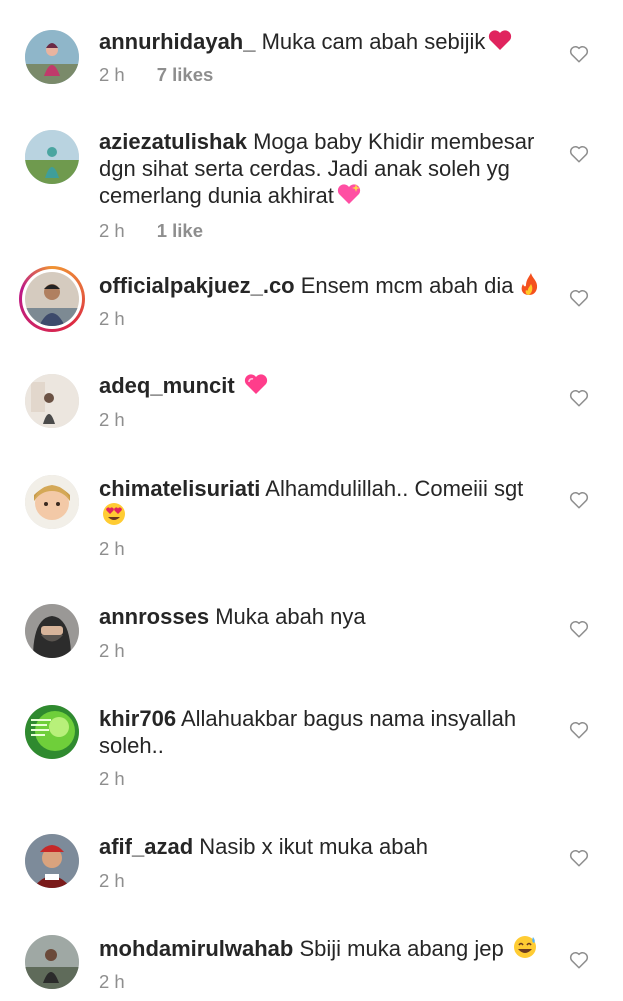 Image resolution: width=623 pixels, height=1001 pixels. I want to click on comment-likes: 1 like, so click(180, 231).